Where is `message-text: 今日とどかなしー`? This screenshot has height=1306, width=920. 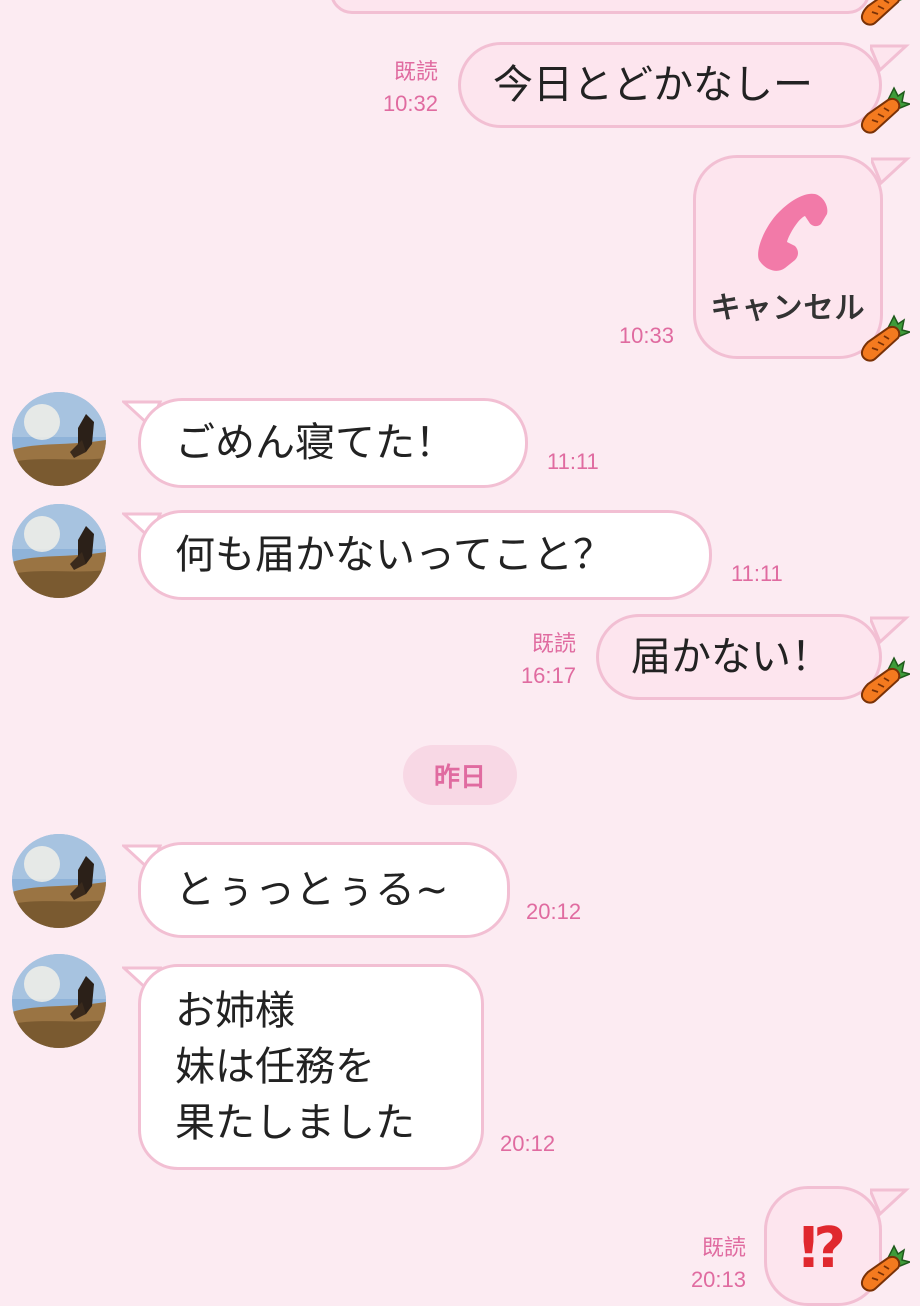 message-text: 今日とどかなしー is located at coordinates (653, 85).